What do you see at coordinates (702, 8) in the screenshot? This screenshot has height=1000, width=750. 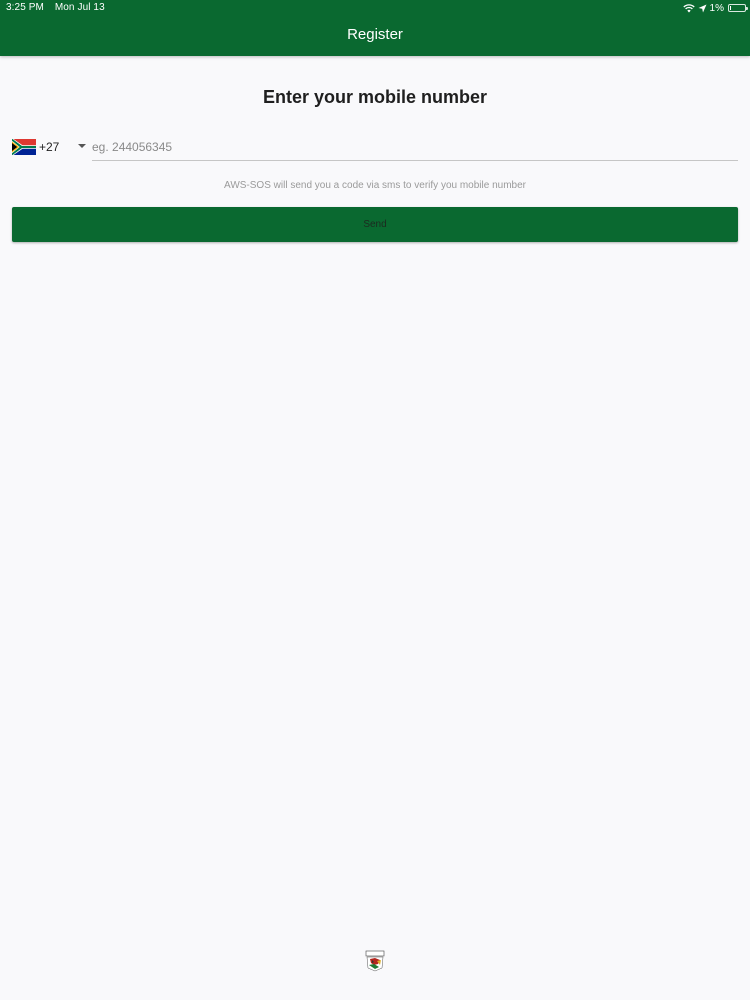 I see `location-arrow-icon` at bounding box center [702, 8].